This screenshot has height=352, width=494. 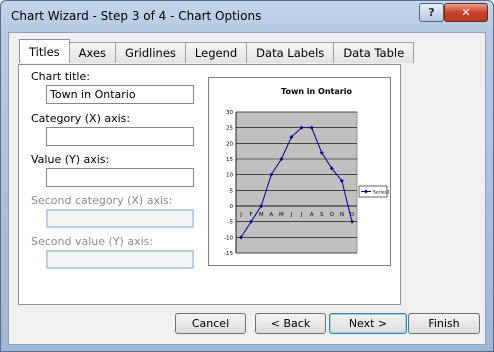 What do you see at coordinates (70, 159) in the screenshot?
I see `value-y-axis-label: Value (Y) axis:` at bounding box center [70, 159].